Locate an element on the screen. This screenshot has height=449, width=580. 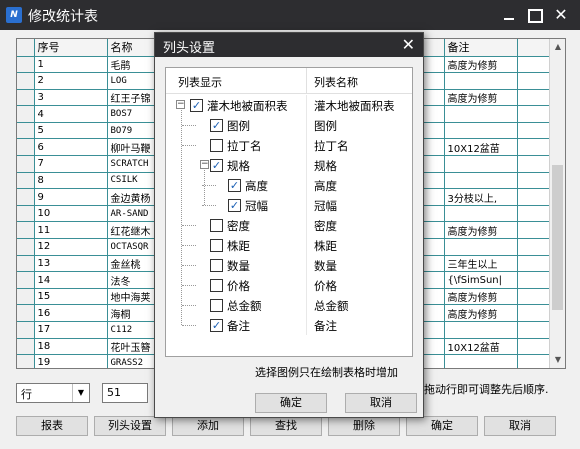
report-button: 报表 is located at coordinates (52, 426).